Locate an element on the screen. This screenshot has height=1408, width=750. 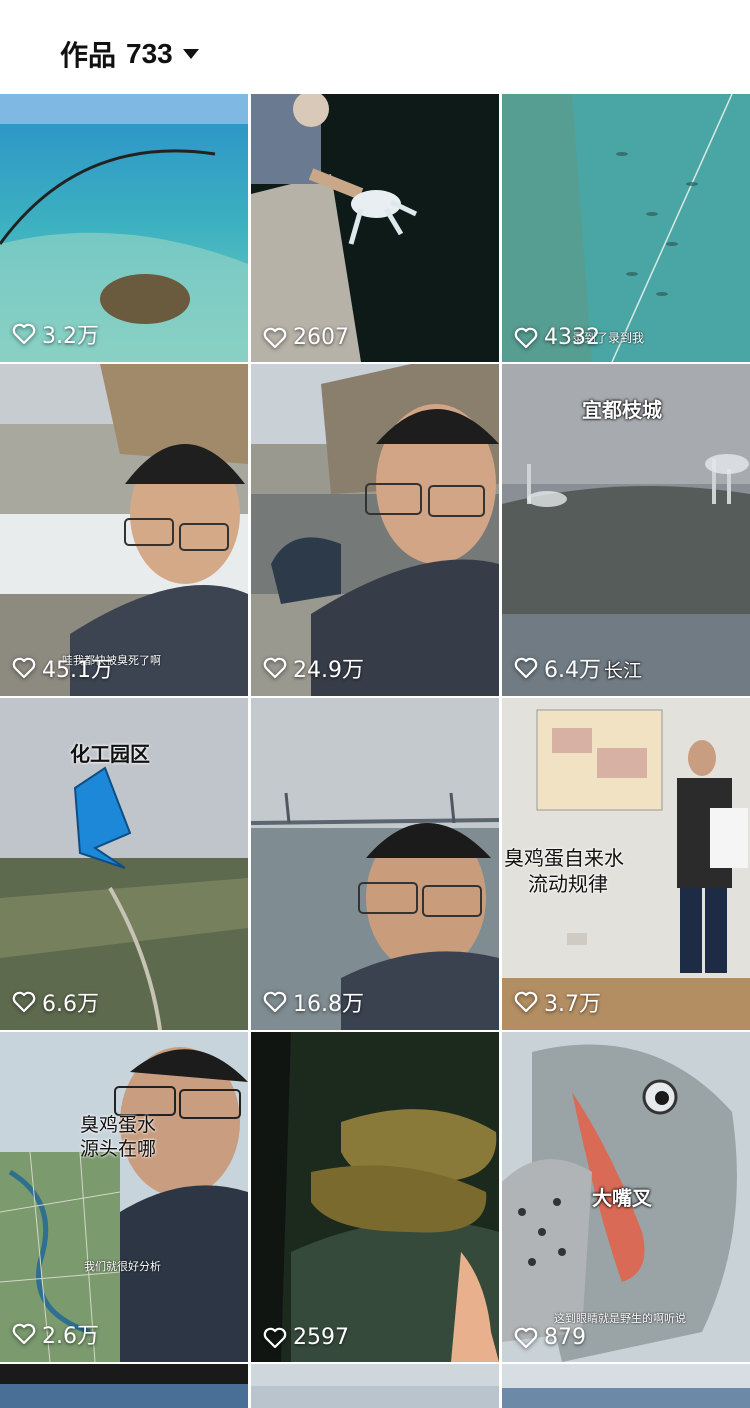
video-thumbnail: 16.8万 is located at coordinates (375, 864).